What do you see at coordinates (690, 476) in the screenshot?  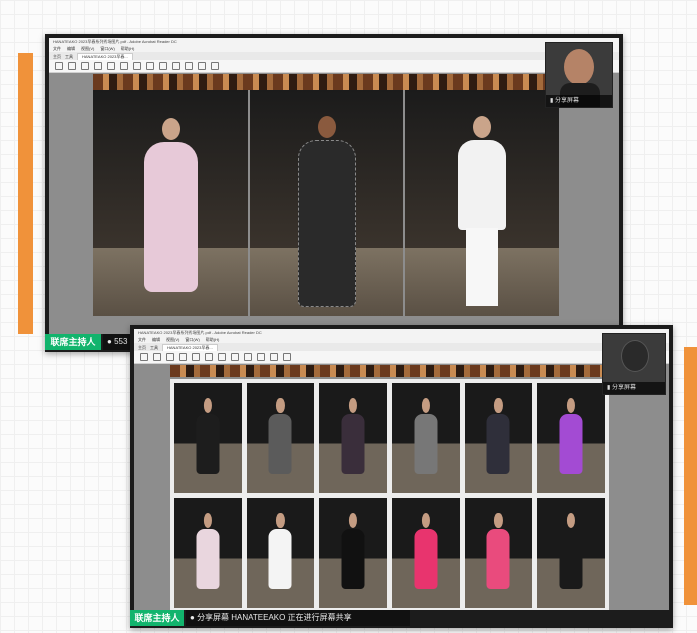 I see `accent-bar-right` at bounding box center [690, 476].